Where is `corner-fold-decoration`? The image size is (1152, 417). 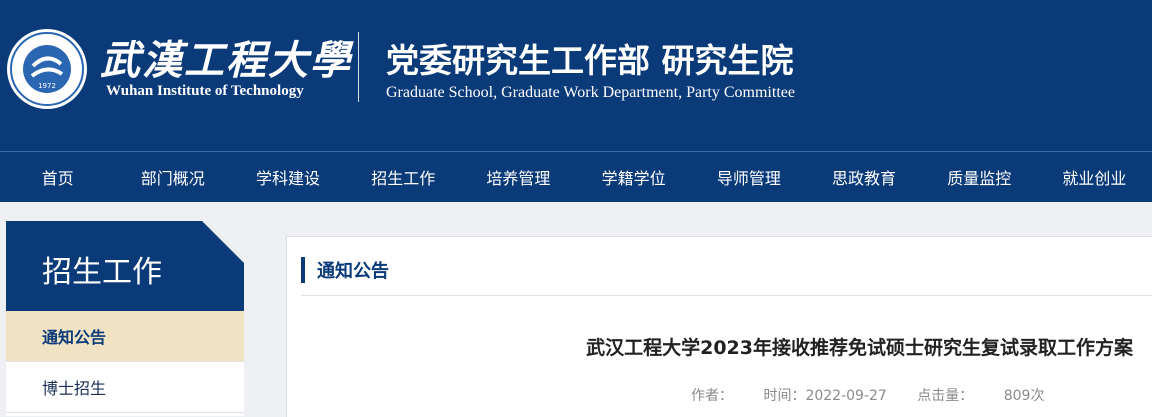 corner-fold-decoration is located at coordinates (223, 242).